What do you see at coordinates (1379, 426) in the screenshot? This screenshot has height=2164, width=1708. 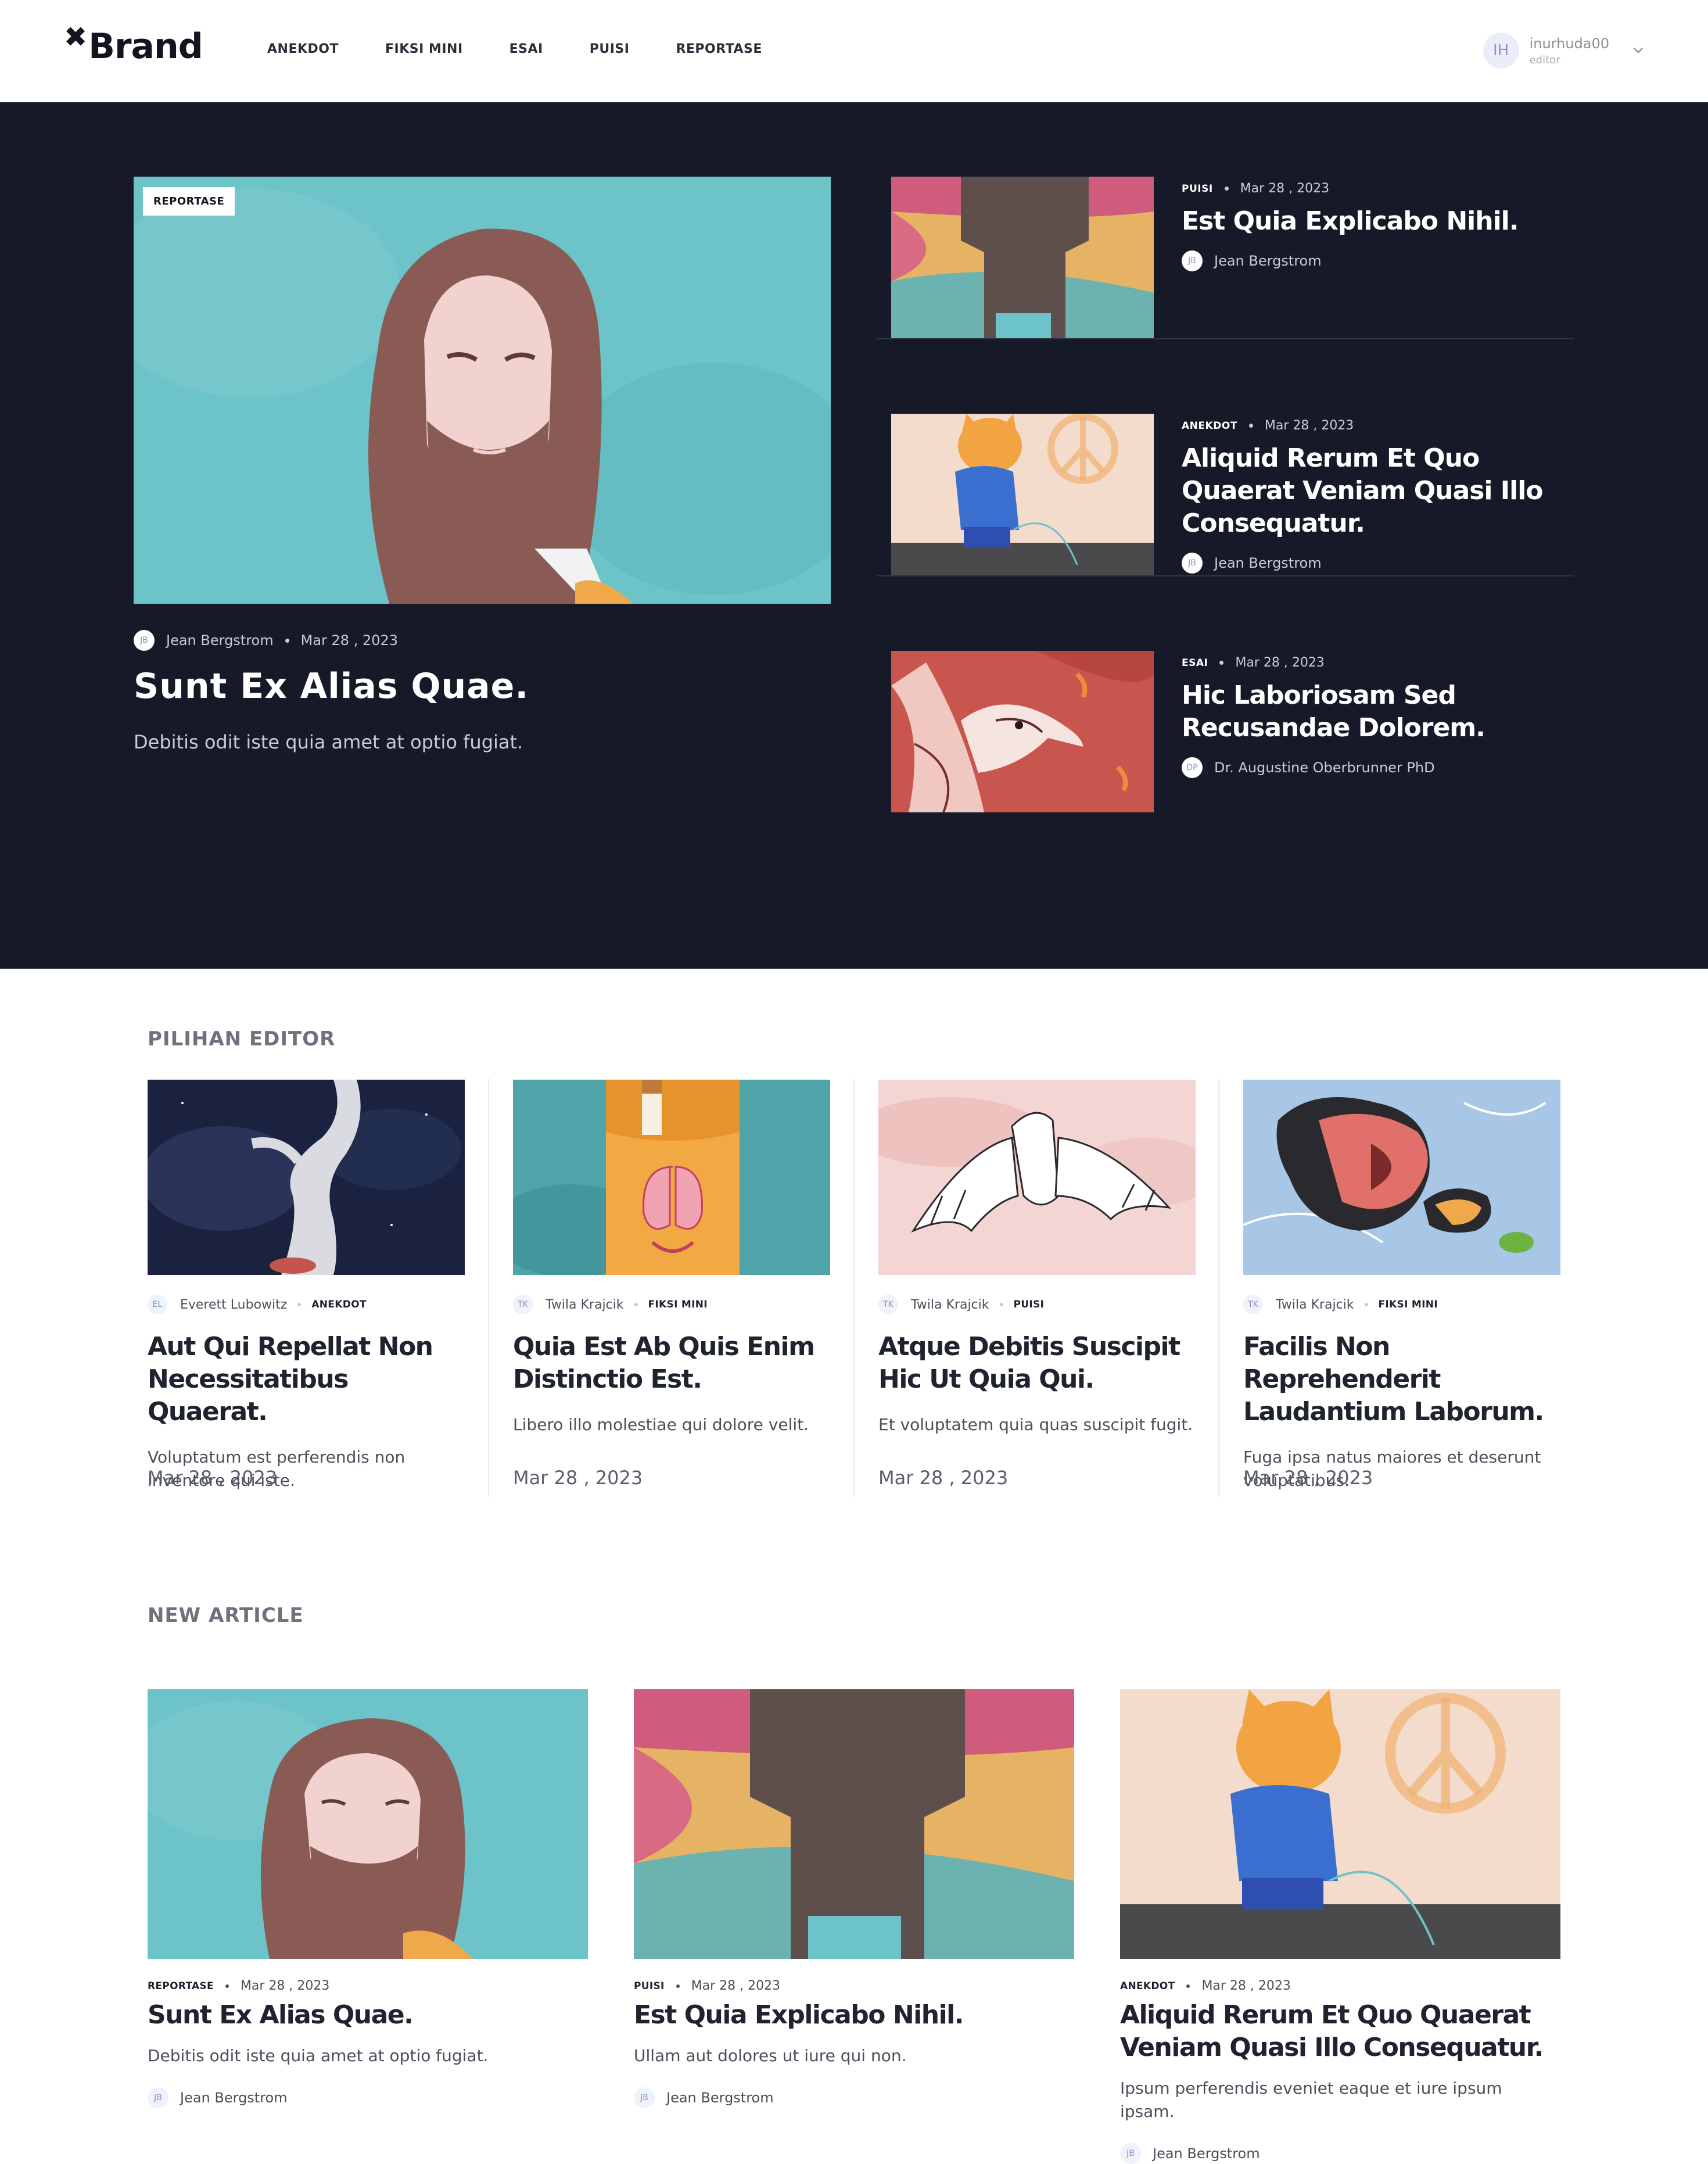 I see `side-meta: ANEKDOT Mar 28 , 2023` at bounding box center [1379, 426].